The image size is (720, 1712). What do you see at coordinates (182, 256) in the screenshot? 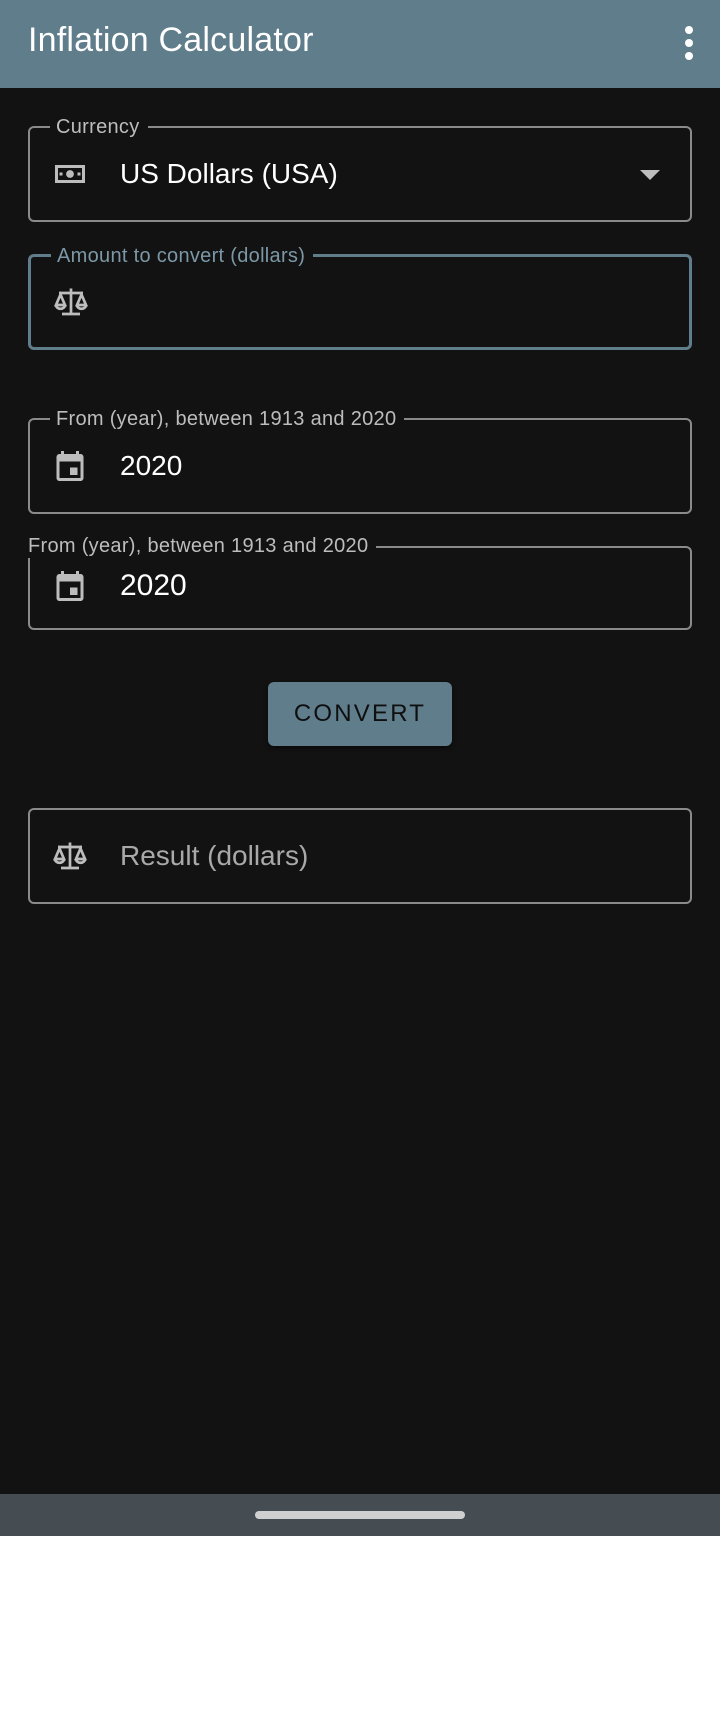
I see `amount-label: Amount to convert (dollars)` at bounding box center [182, 256].